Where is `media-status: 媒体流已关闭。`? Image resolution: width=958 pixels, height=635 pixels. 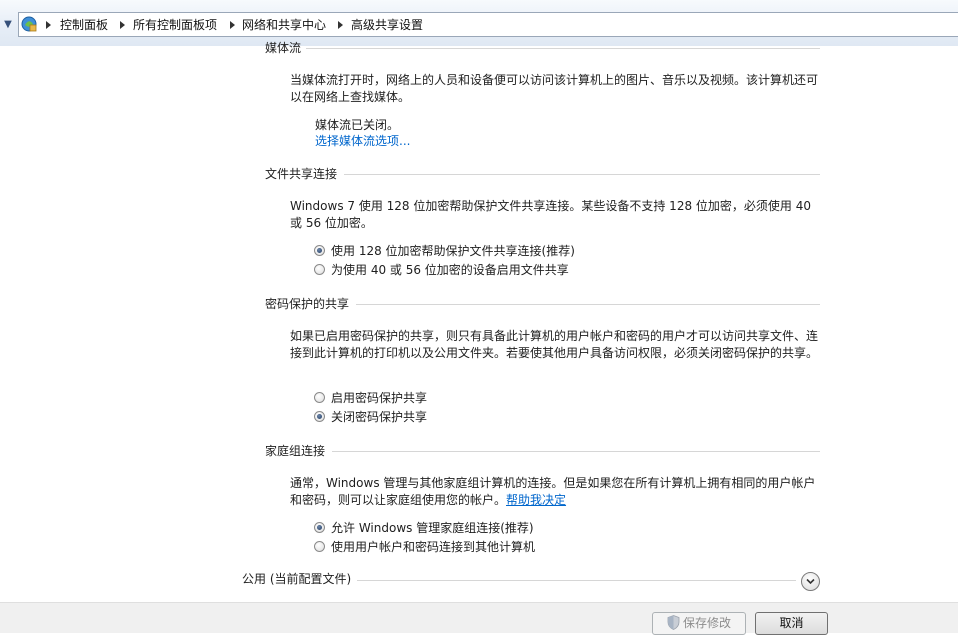 media-status: 媒体流已关闭。 is located at coordinates (357, 125).